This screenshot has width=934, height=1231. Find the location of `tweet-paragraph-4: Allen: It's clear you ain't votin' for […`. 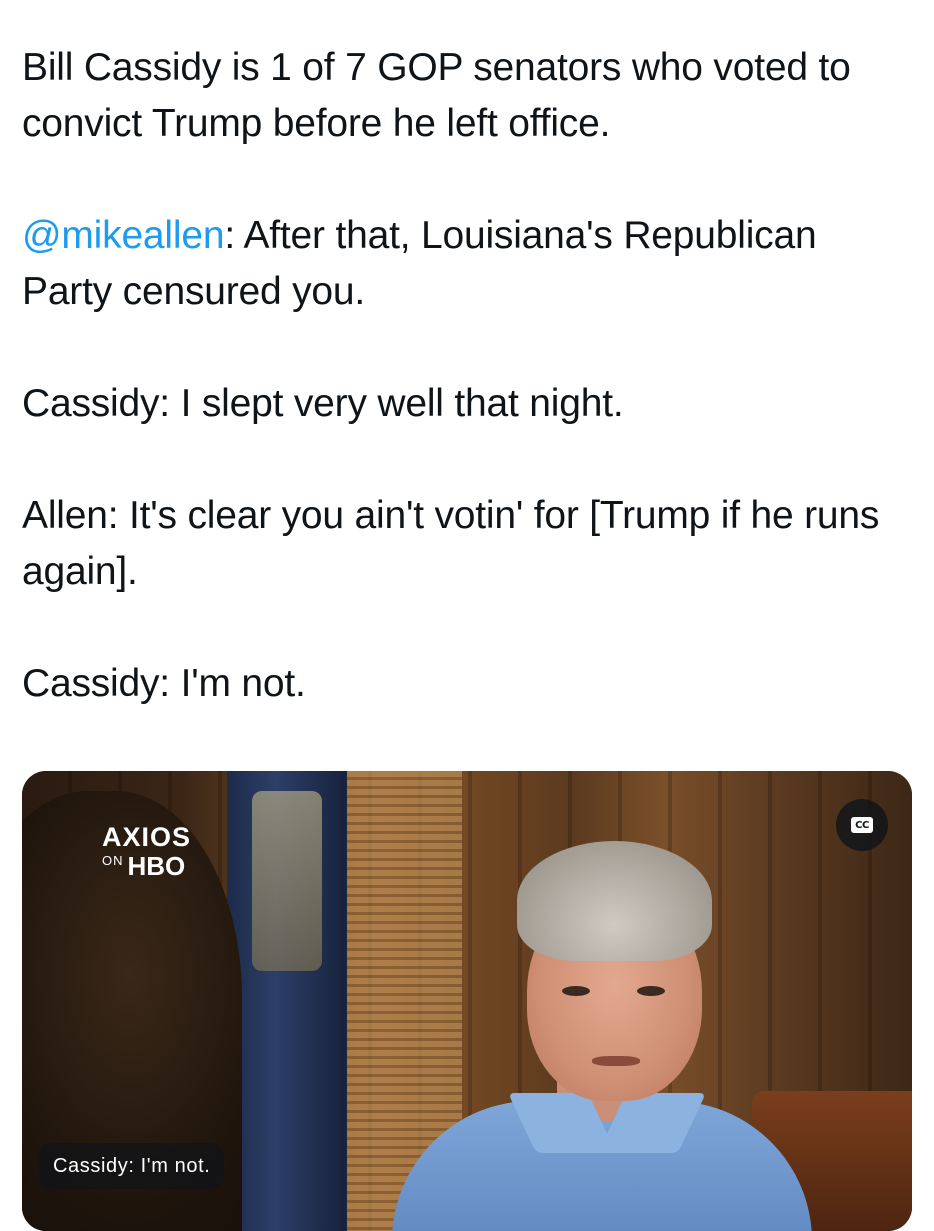

tweet-paragraph-4: Allen: It's clear you ain't votin' for [… is located at coordinates (451, 543).